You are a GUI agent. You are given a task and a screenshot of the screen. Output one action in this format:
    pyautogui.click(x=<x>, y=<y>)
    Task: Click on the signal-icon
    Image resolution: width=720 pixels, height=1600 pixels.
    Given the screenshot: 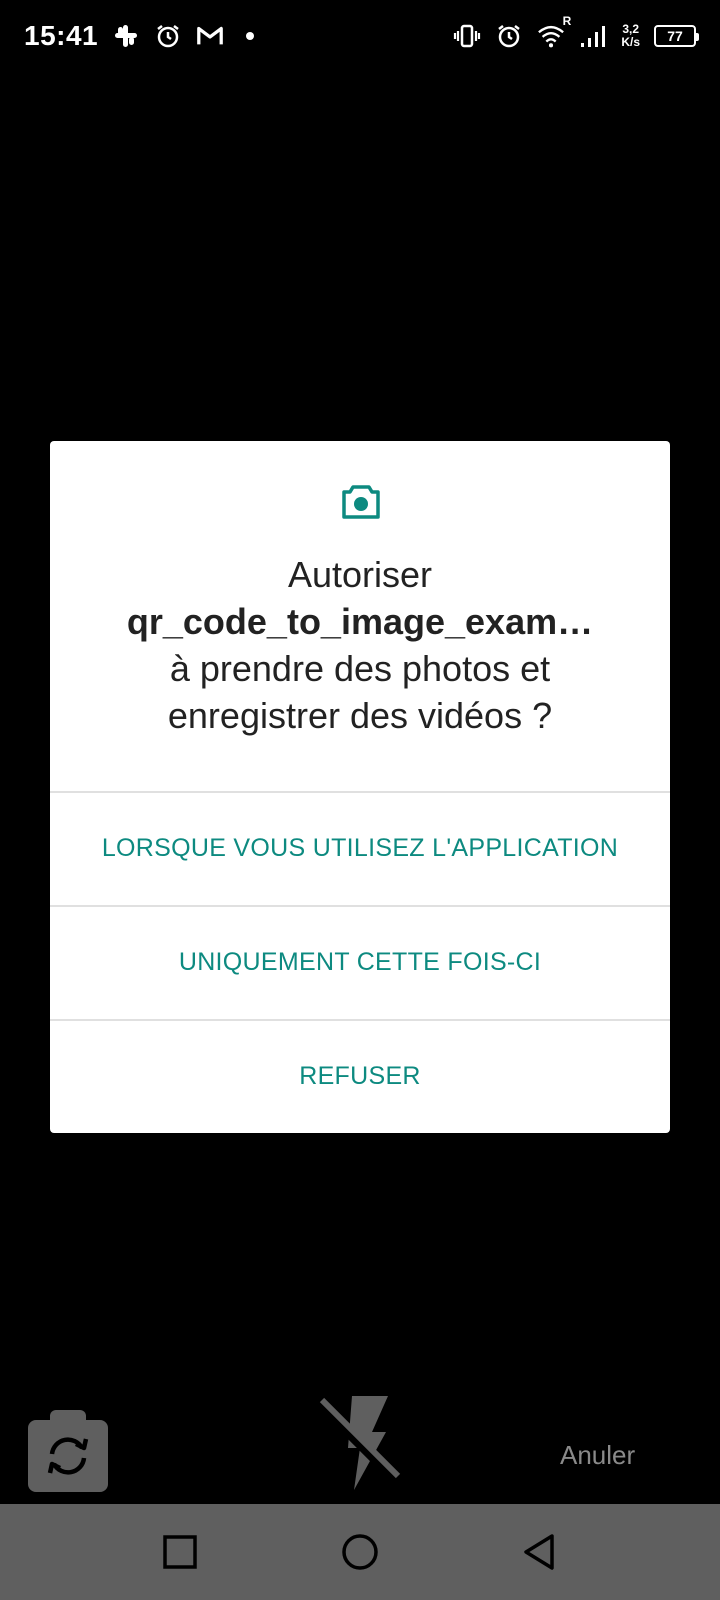 What is the action you would take?
    pyautogui.click(x=593, y=36)
    